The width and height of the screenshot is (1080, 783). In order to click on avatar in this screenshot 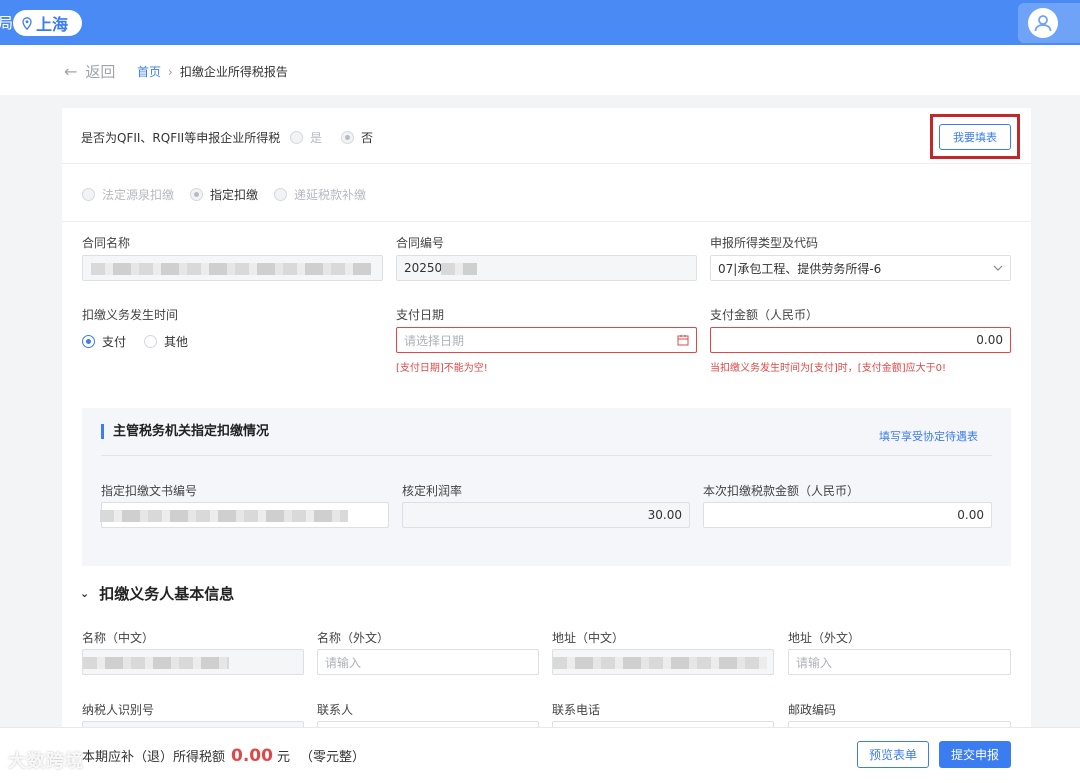, I will do `click(1043, 23)`.